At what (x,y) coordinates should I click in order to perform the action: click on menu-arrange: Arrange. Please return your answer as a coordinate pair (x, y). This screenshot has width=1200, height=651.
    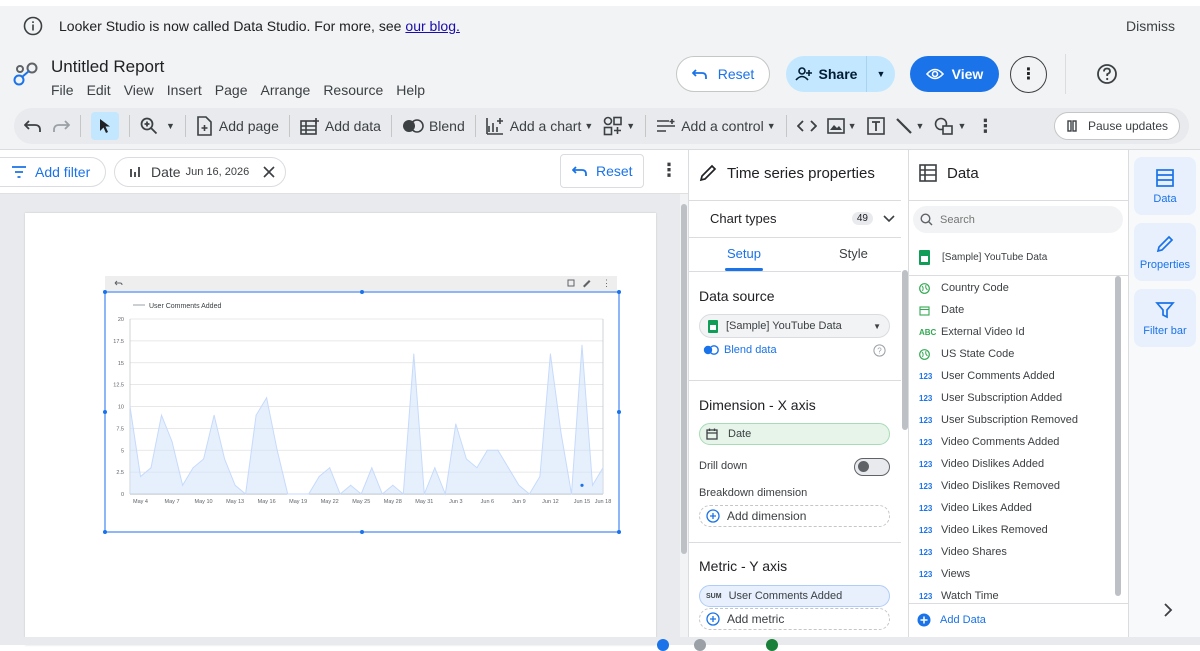
    Looking at the image, I should click on (286, 90).